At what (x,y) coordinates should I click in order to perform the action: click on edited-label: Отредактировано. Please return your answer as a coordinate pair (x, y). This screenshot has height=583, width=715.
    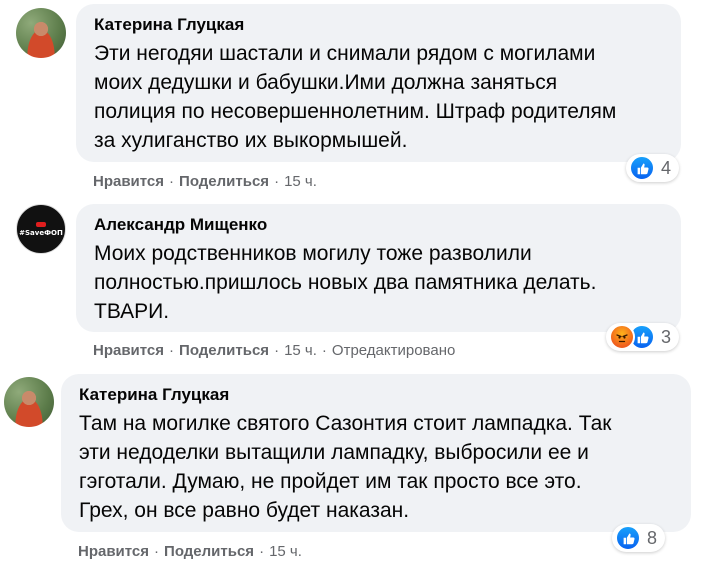
    Looking at the image, I should click on (393, 350).